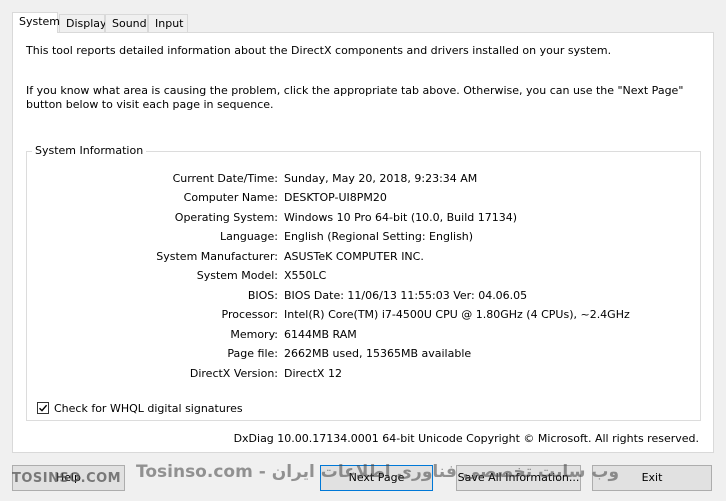  I want to click on whql-checkbox, so click(43, 408).